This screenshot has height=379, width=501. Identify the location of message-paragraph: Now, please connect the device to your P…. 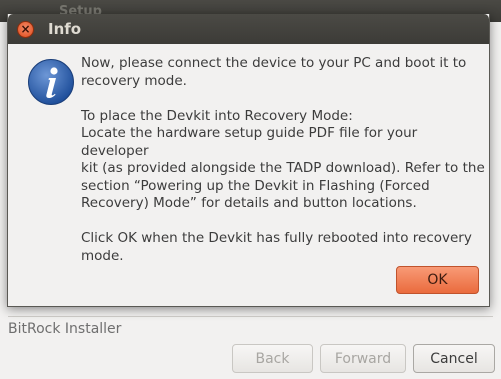
(274, 72).